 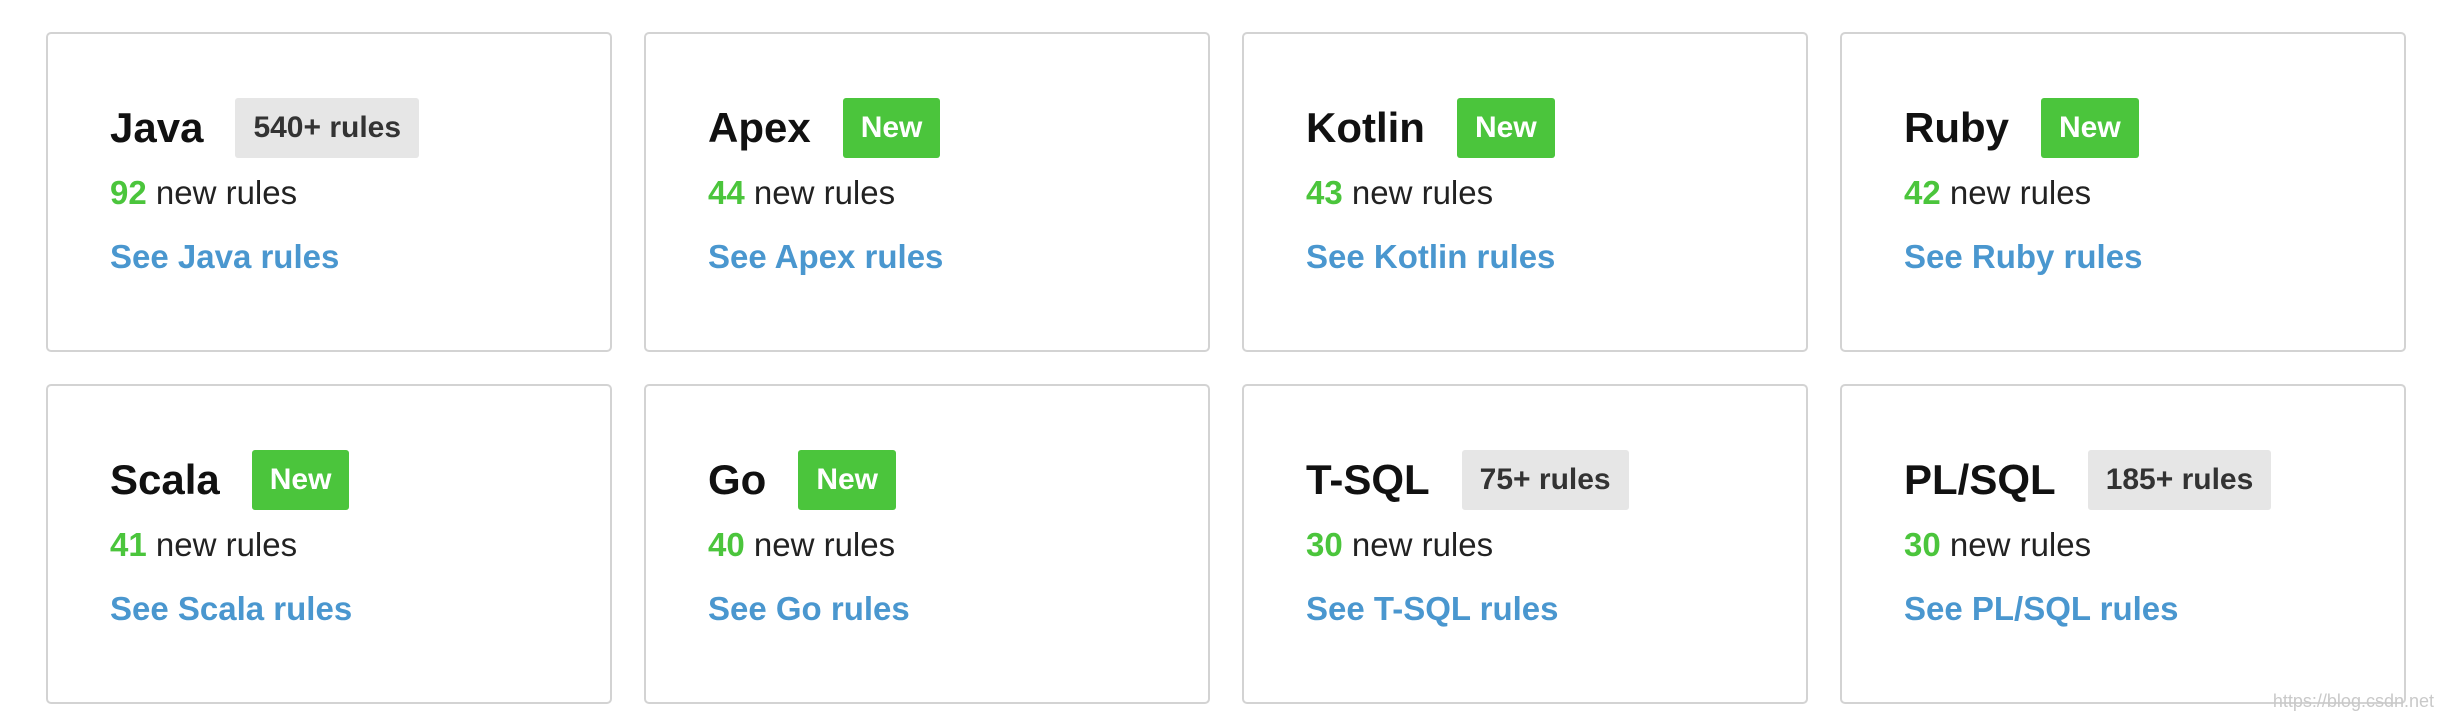 I want to click on watermark: https://blog.csdn.net, so click(x=2353, y=701).